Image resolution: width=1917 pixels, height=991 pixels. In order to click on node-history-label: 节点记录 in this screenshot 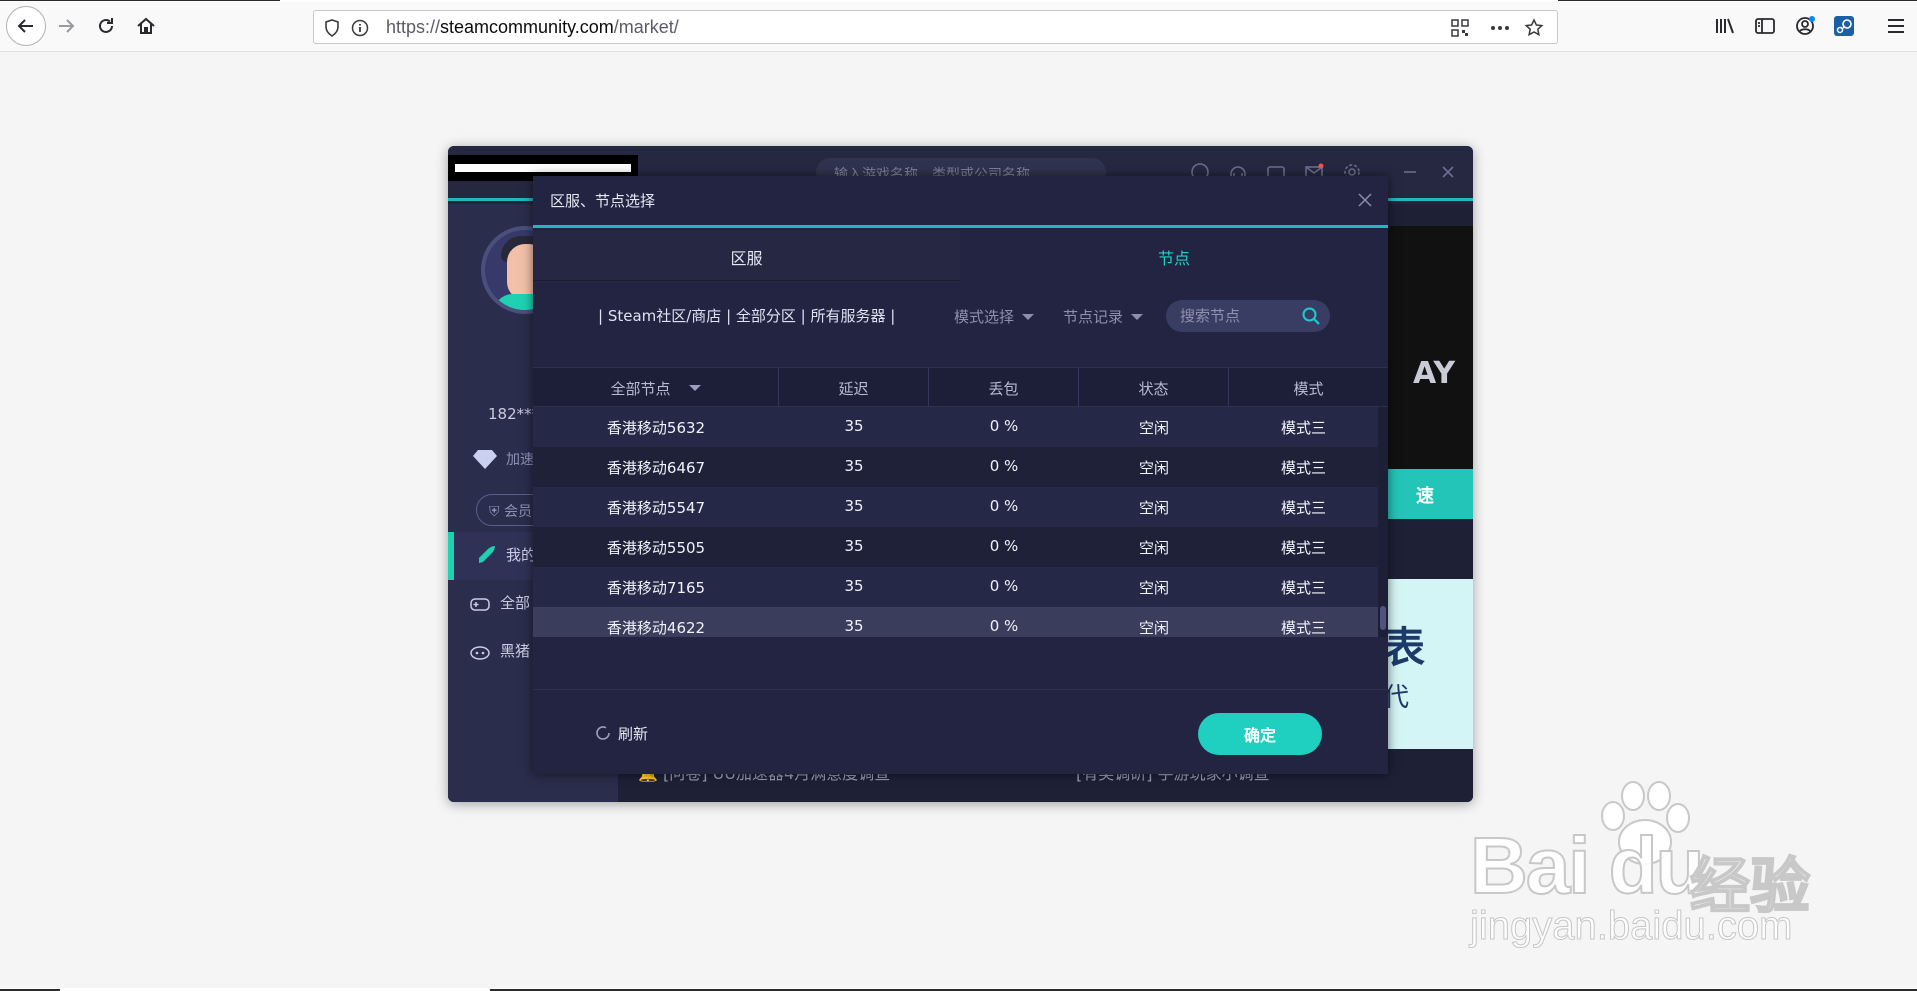, I will do `click(1093, 317)`.